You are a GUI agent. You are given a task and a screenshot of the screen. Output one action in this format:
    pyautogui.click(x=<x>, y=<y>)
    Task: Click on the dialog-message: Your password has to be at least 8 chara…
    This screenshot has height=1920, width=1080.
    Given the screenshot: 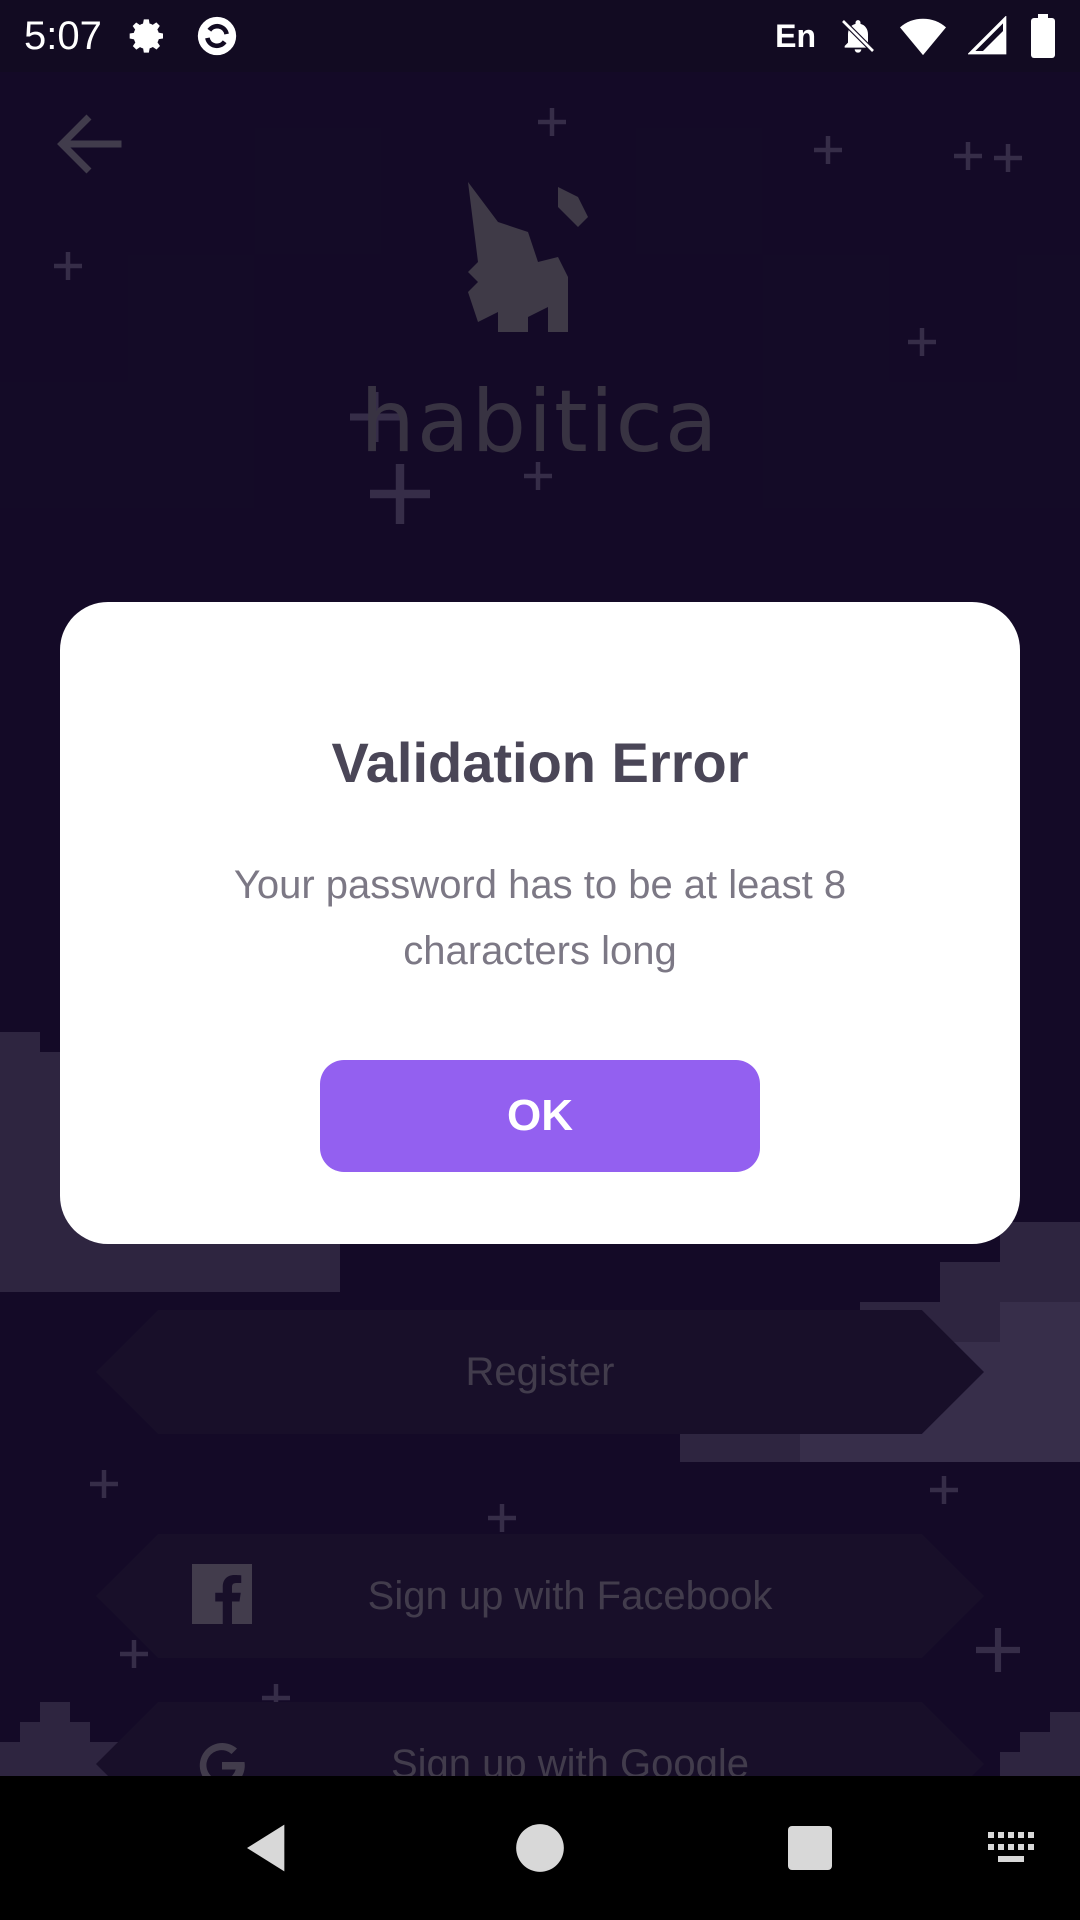 What is the action you would take?
    pyautogui.click(x=540, y=918)
    